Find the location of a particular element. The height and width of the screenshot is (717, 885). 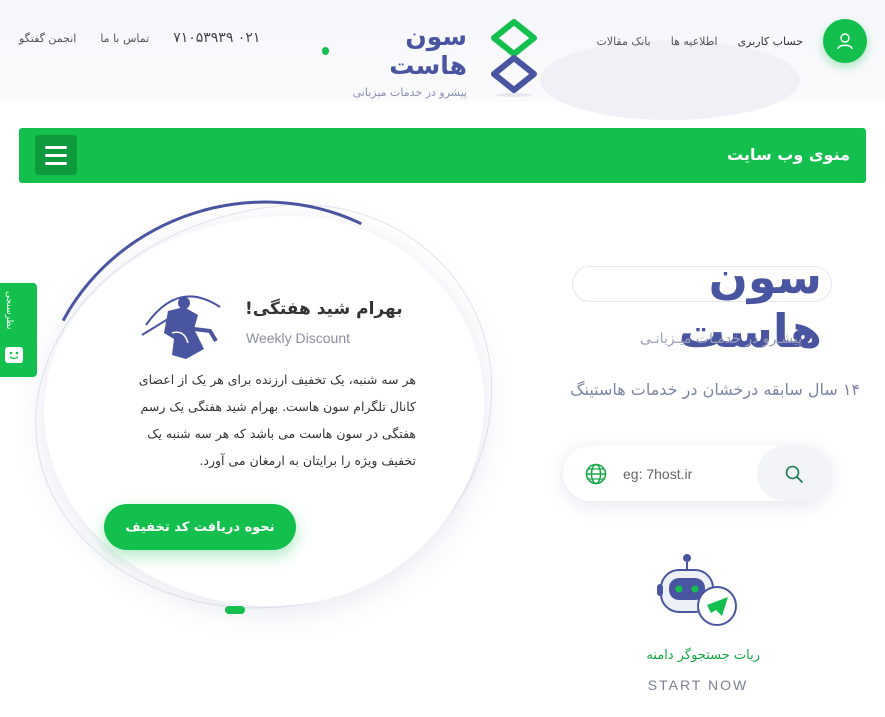

slider-dot-active is located at coordinates (235, 610).